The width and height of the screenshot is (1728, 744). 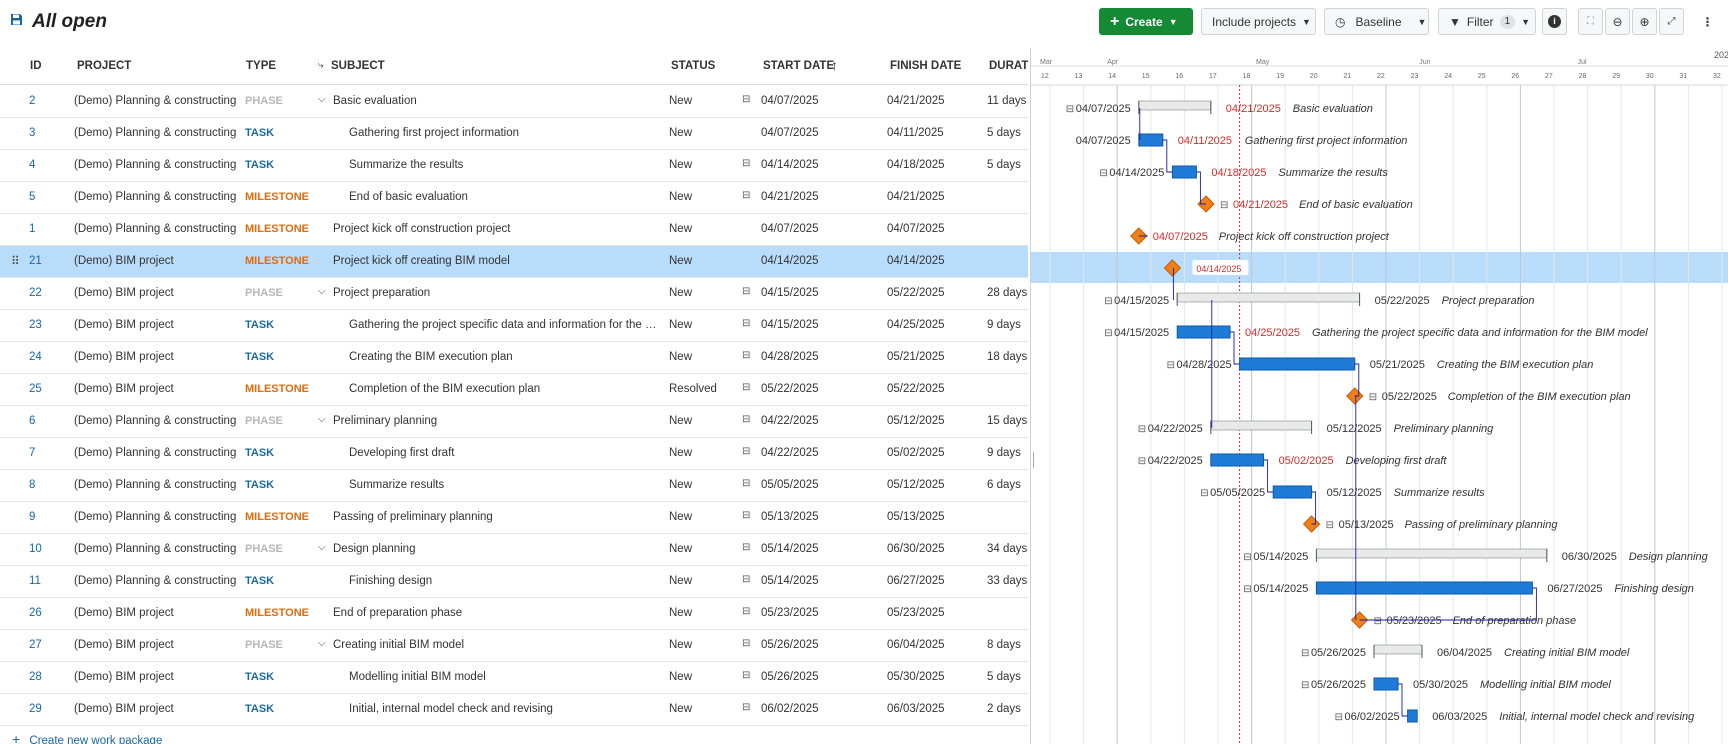 What do you see at coordinates (505, 357) in the screenshot?
I see `subject-cell: Creating the BIM execution plan` at bounding box center [505, 357].